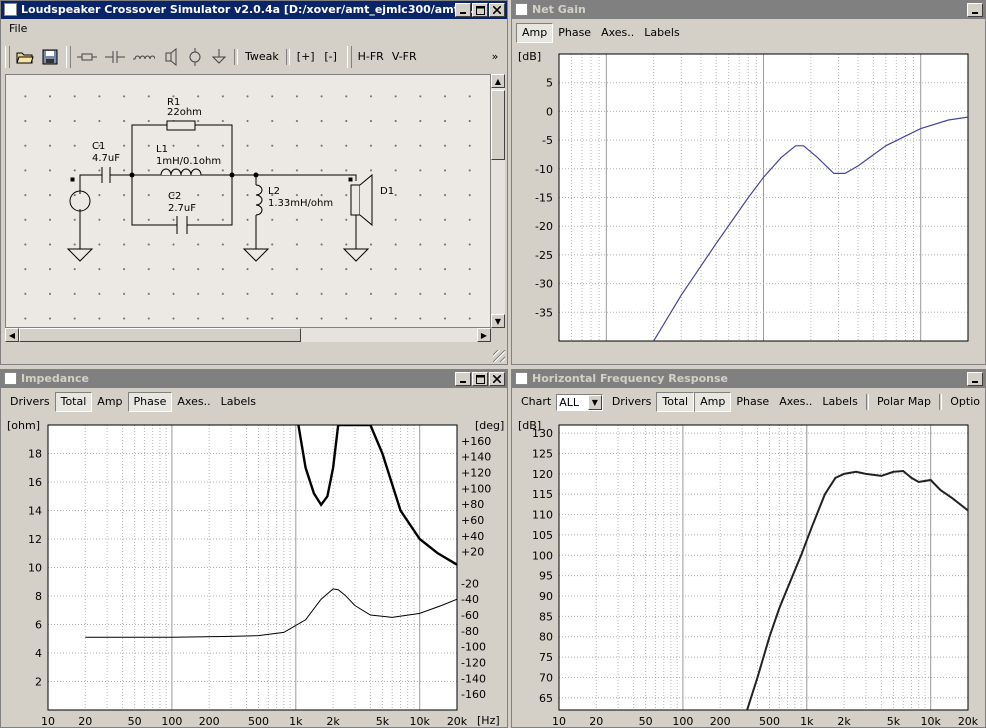 This screenshot has height=728, width=986. I want to click on d1-label: D1, so click(387, 191).